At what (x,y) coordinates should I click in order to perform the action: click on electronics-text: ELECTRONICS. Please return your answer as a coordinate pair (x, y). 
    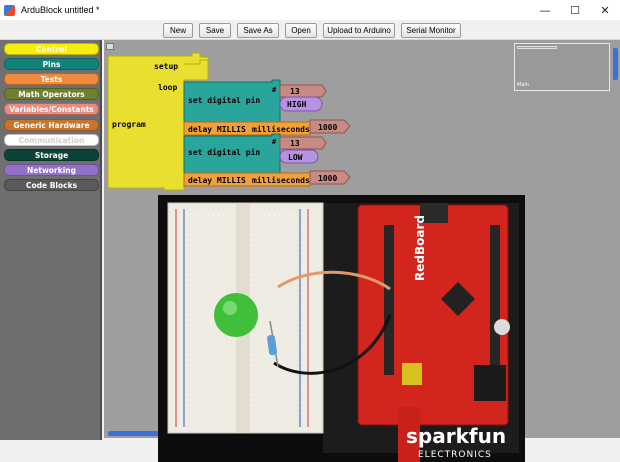
    Looking at the image, I should click on (455, 455).